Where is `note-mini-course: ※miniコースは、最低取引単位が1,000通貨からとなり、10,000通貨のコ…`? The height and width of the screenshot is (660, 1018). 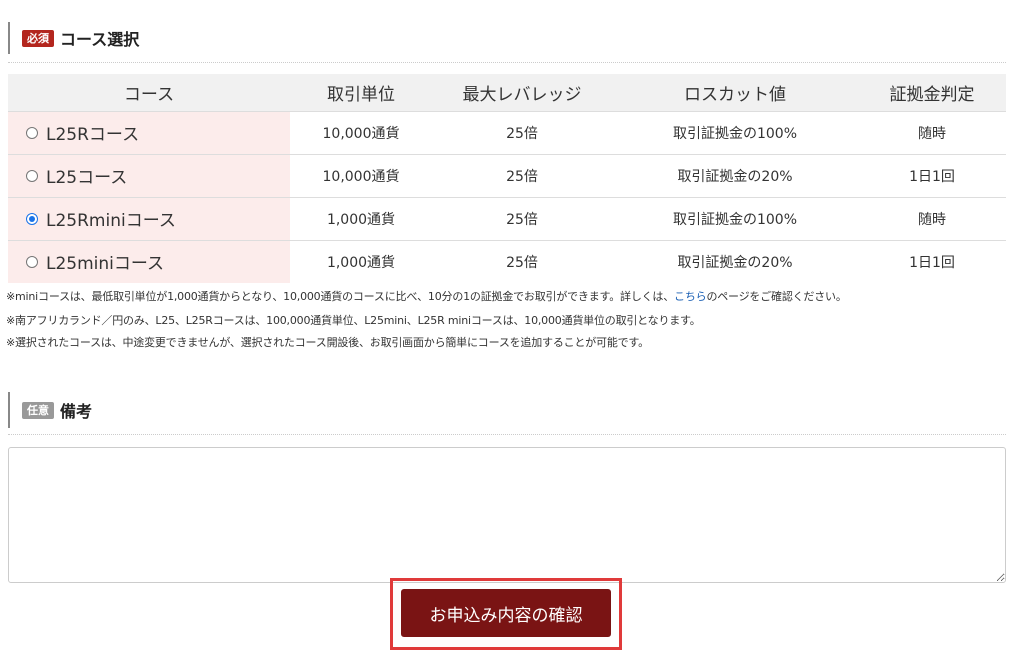 note-mini-course: ※miniコースは、最低取引単位が1,000通貨からとなり、10,000通貨のコ… is located at coordinates (426, 296).